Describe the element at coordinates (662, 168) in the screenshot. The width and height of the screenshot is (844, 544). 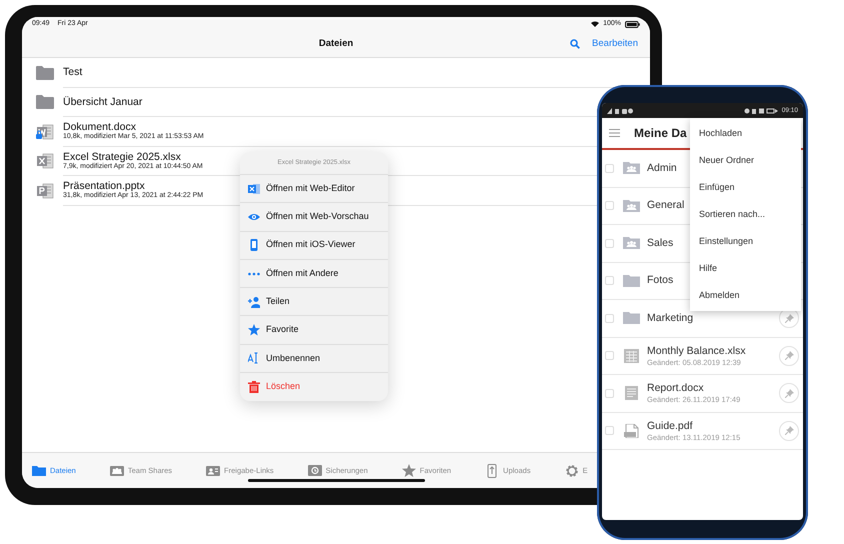
I see `file-name: Admin` at that location.